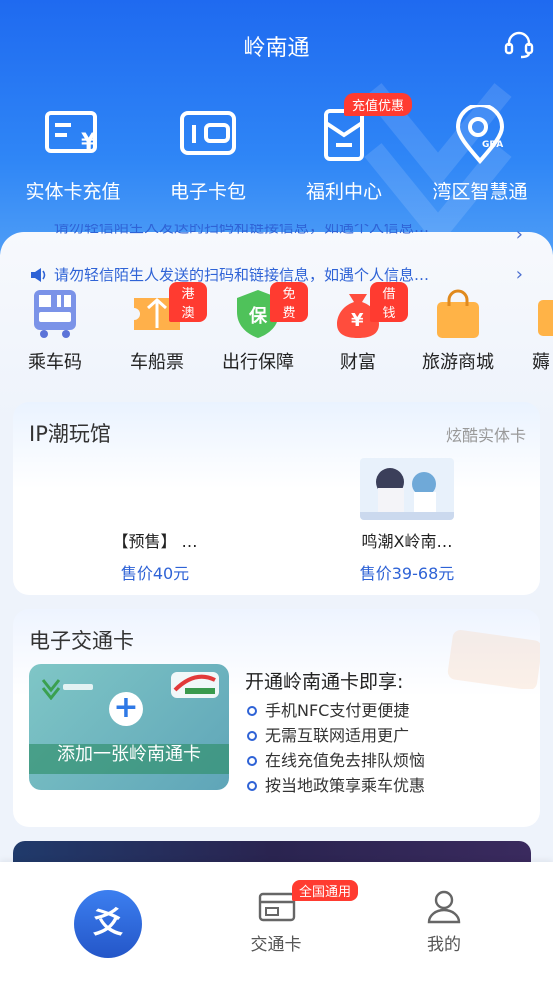 The width and height of the screenshot is (553, 984). I want to click on gba-location-icon: GBA, so click(480, 135).